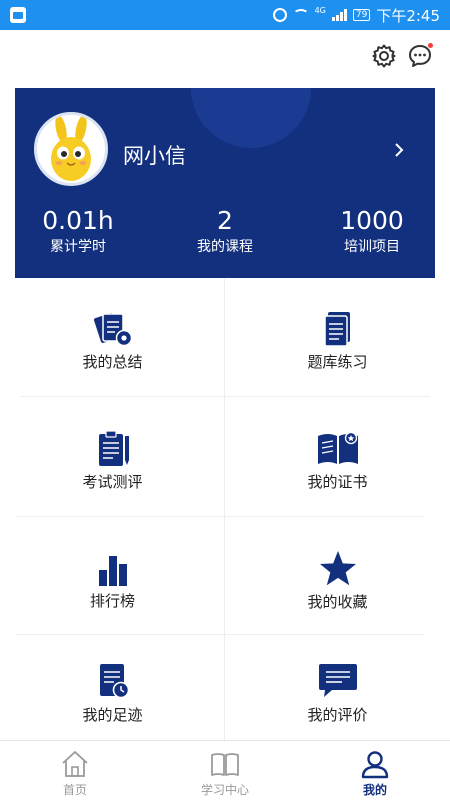  Describe the element at coordinates (114, 681) in the screenshot. I see `footprint-icon` at that location.